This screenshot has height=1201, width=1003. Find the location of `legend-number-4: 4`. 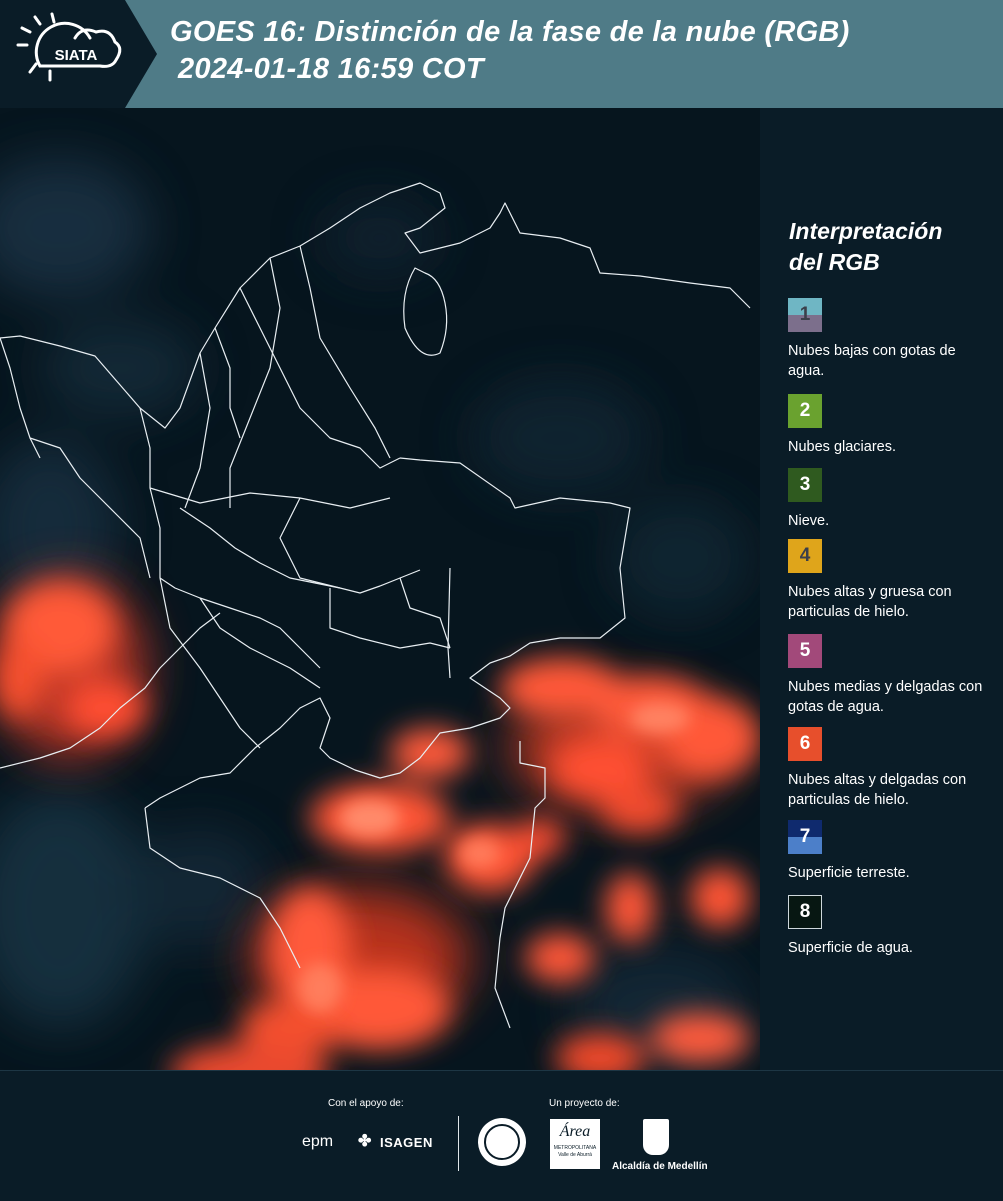

legend-number-4: 4 is located at coordinates (805, 555).